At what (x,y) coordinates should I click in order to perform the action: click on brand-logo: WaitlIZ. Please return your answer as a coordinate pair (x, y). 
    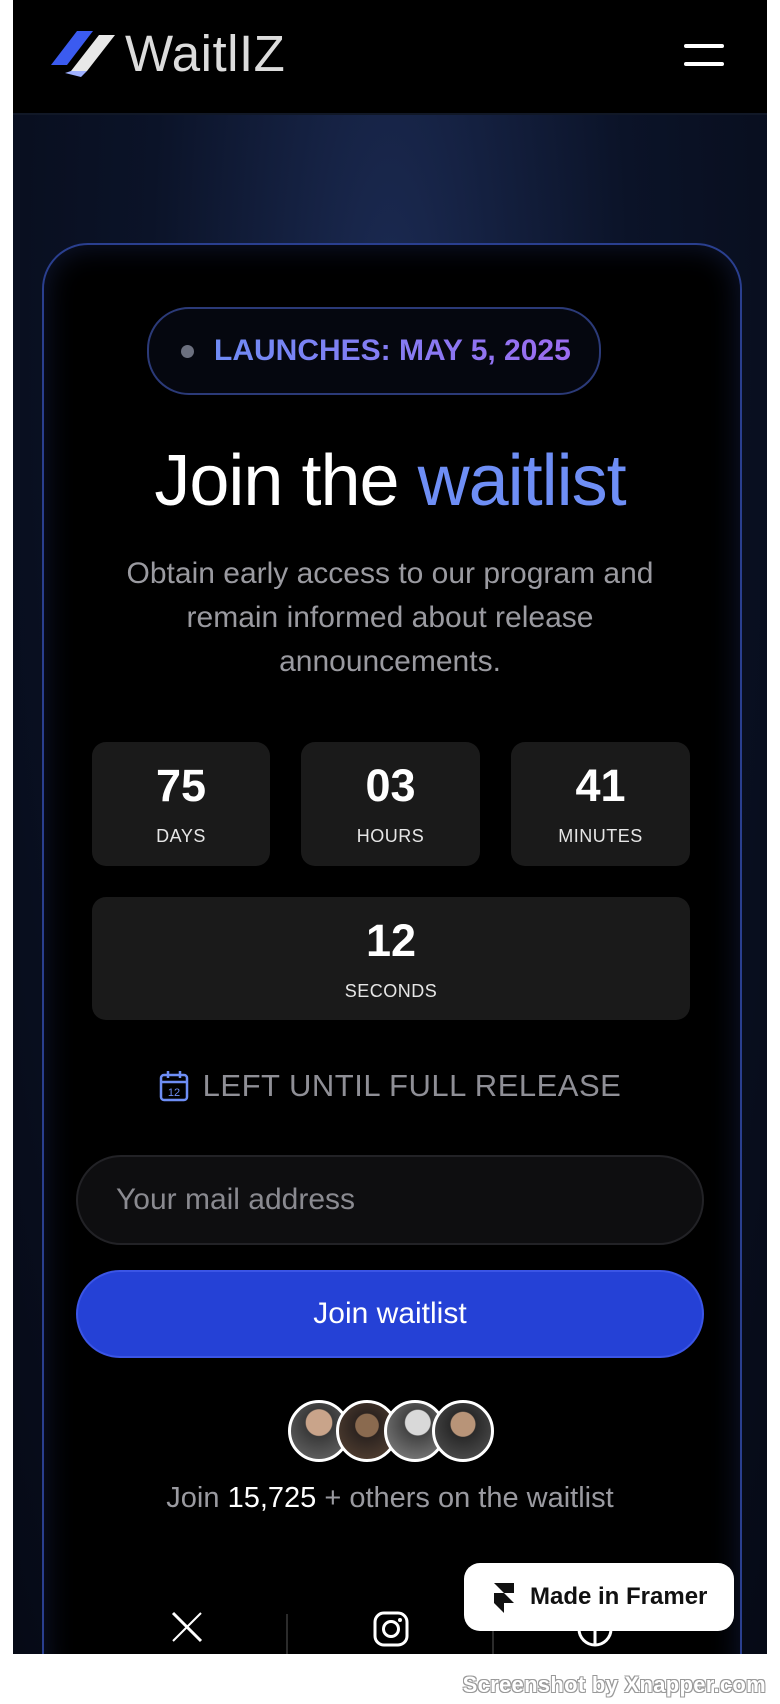
    Looking at the image, I should click on (166, 53).